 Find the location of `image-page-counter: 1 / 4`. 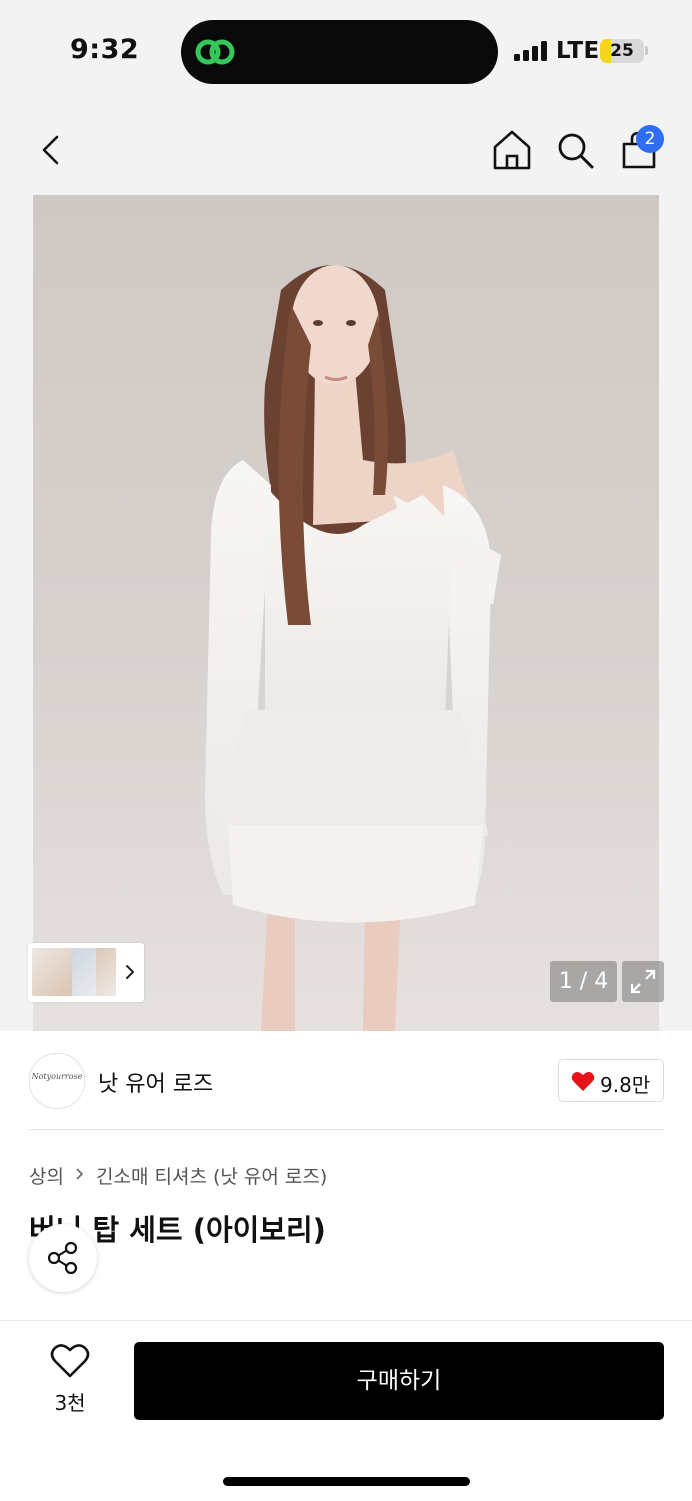

image-page-counter: 1 / 4 is located at coordinates (583, 981).